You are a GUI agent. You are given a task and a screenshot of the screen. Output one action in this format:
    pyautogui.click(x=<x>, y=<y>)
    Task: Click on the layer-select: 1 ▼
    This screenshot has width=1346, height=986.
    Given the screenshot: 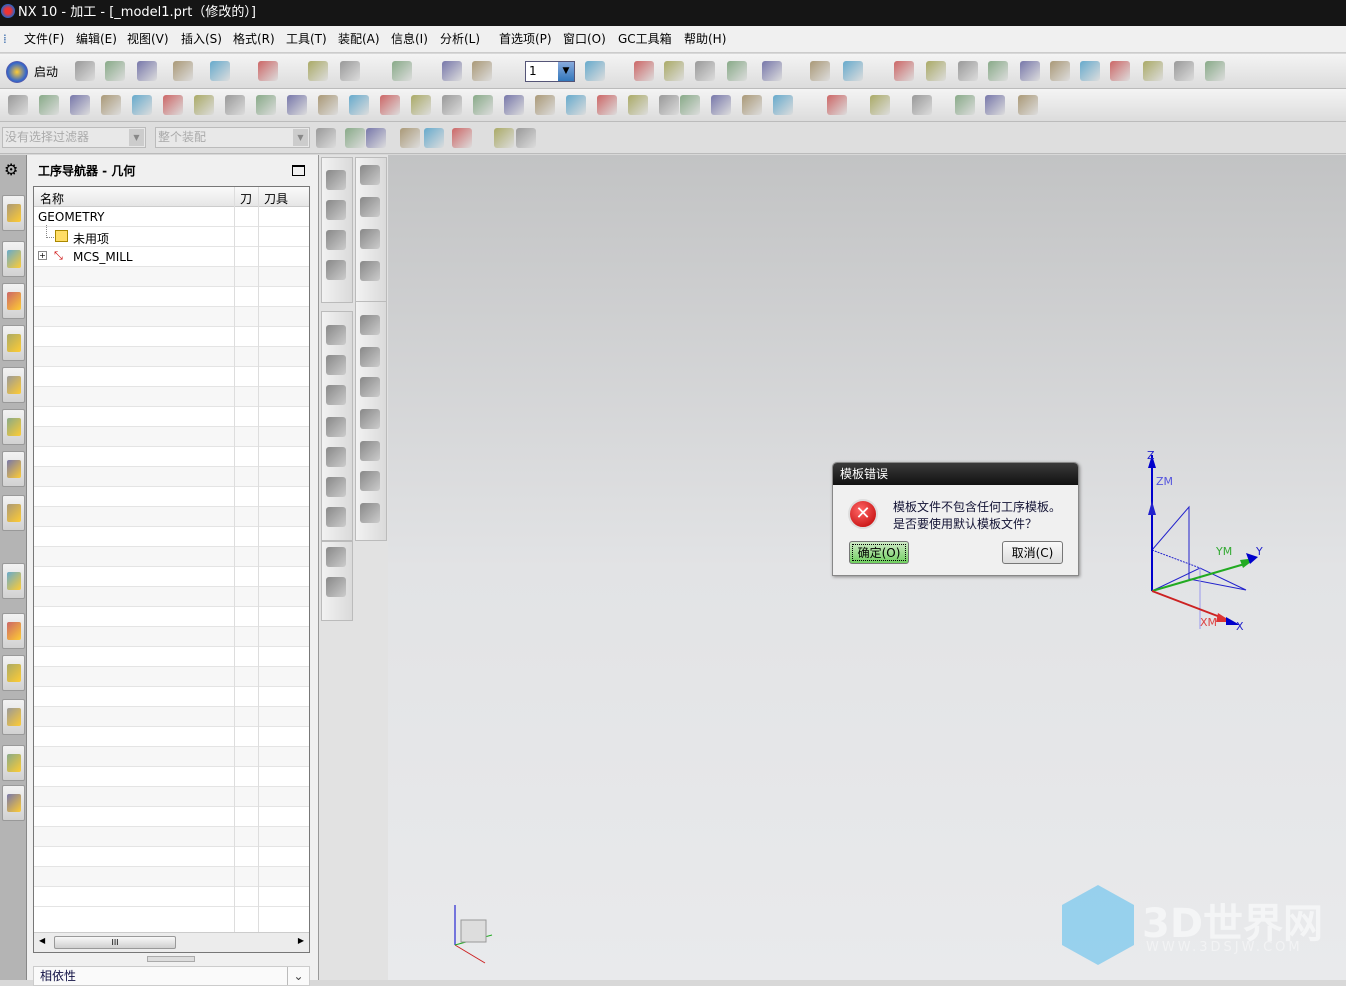 What is the action you would take?
    pyautogui.click(x=550, y=71)
    